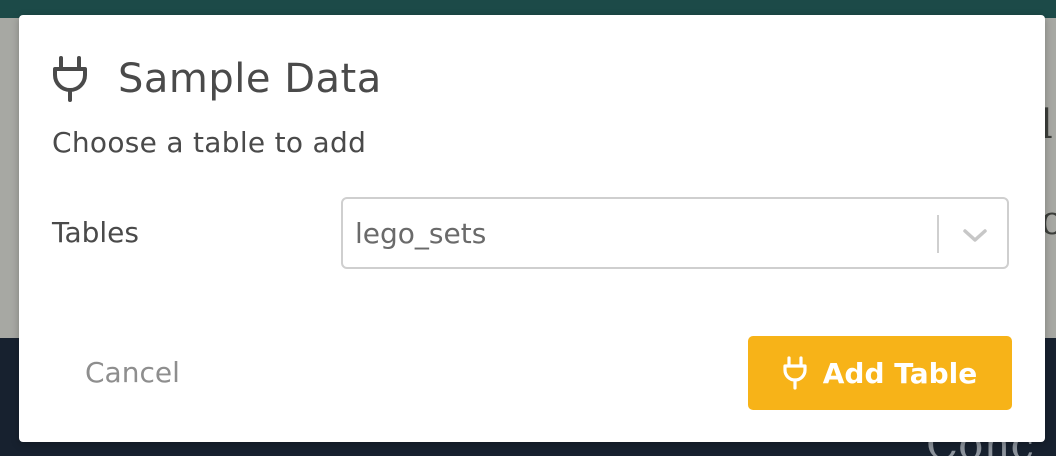 Image resolution: width=1056 pixels, height=456 pixels. Describe the element at coordinates (132, 373) in the screenshot. I see `cancel-button: Cancel` at that location.